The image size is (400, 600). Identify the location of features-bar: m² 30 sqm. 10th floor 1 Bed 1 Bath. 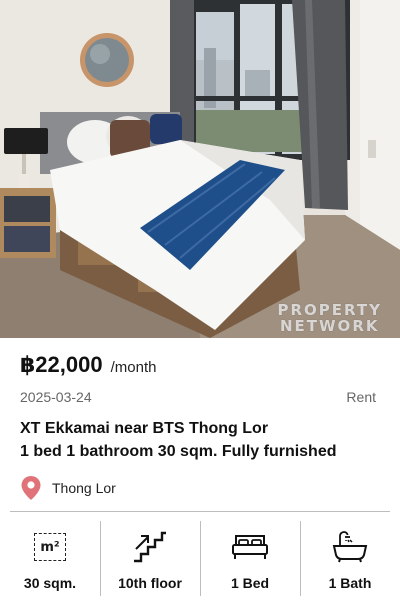
(200, 558).